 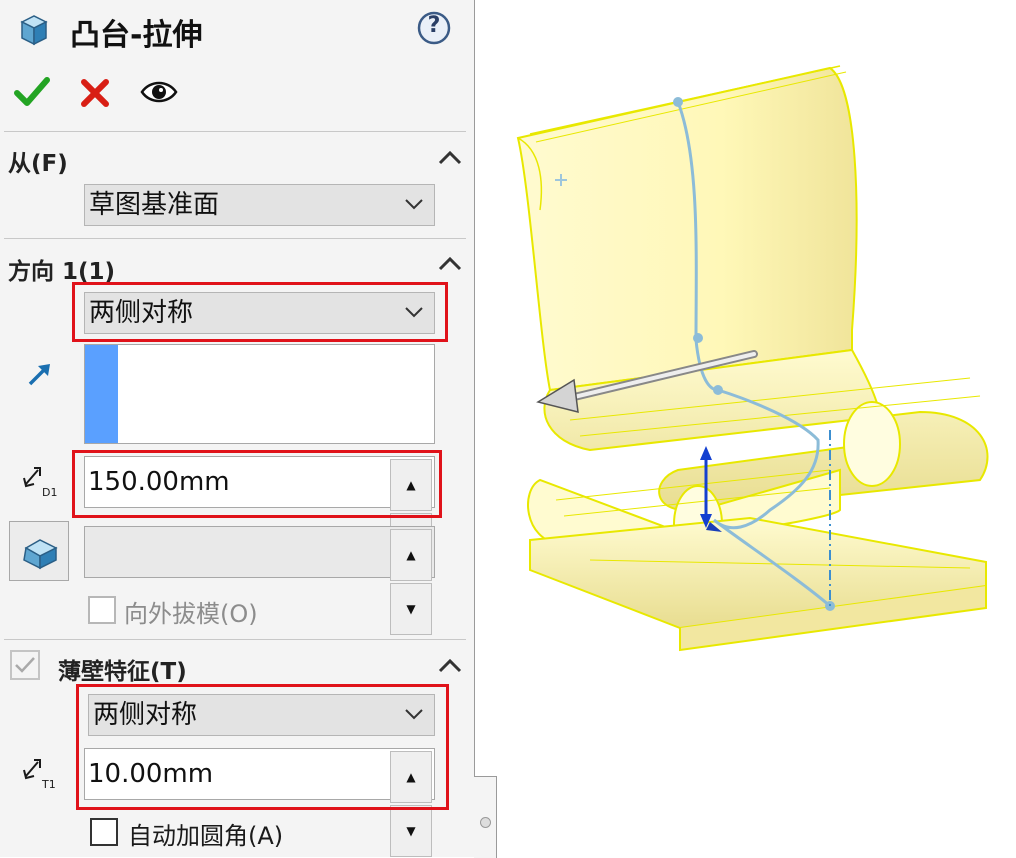 What do you see at coordinates (50, 492) in the screenshot?
I see `depth-symbol: D1` at bounding box center [50, 492].